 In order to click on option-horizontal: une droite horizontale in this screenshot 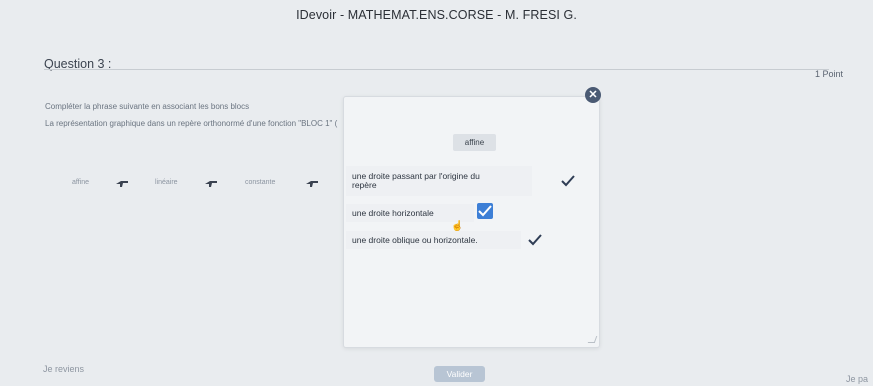, I will do `click(410, 213)`.